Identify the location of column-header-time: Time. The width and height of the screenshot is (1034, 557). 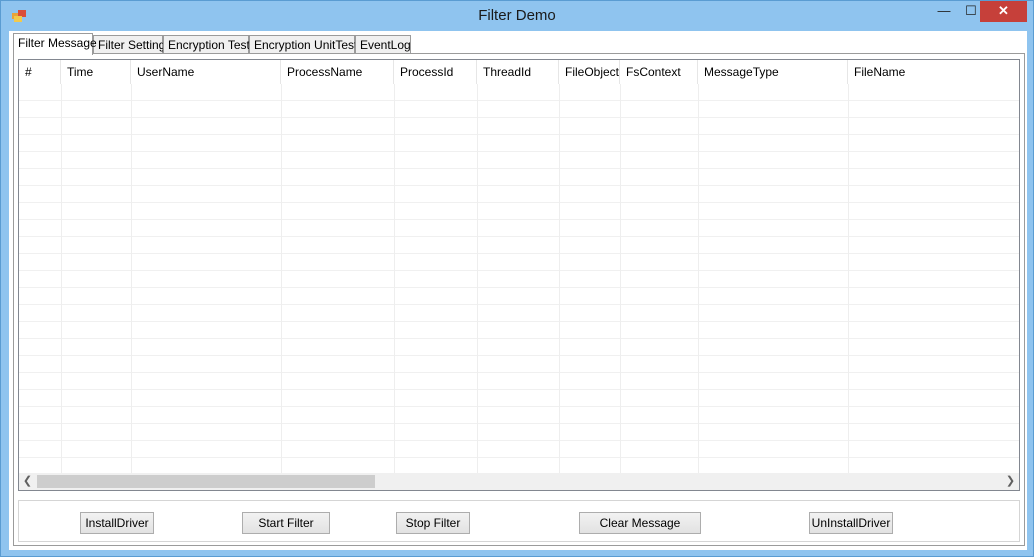
(96, 72).